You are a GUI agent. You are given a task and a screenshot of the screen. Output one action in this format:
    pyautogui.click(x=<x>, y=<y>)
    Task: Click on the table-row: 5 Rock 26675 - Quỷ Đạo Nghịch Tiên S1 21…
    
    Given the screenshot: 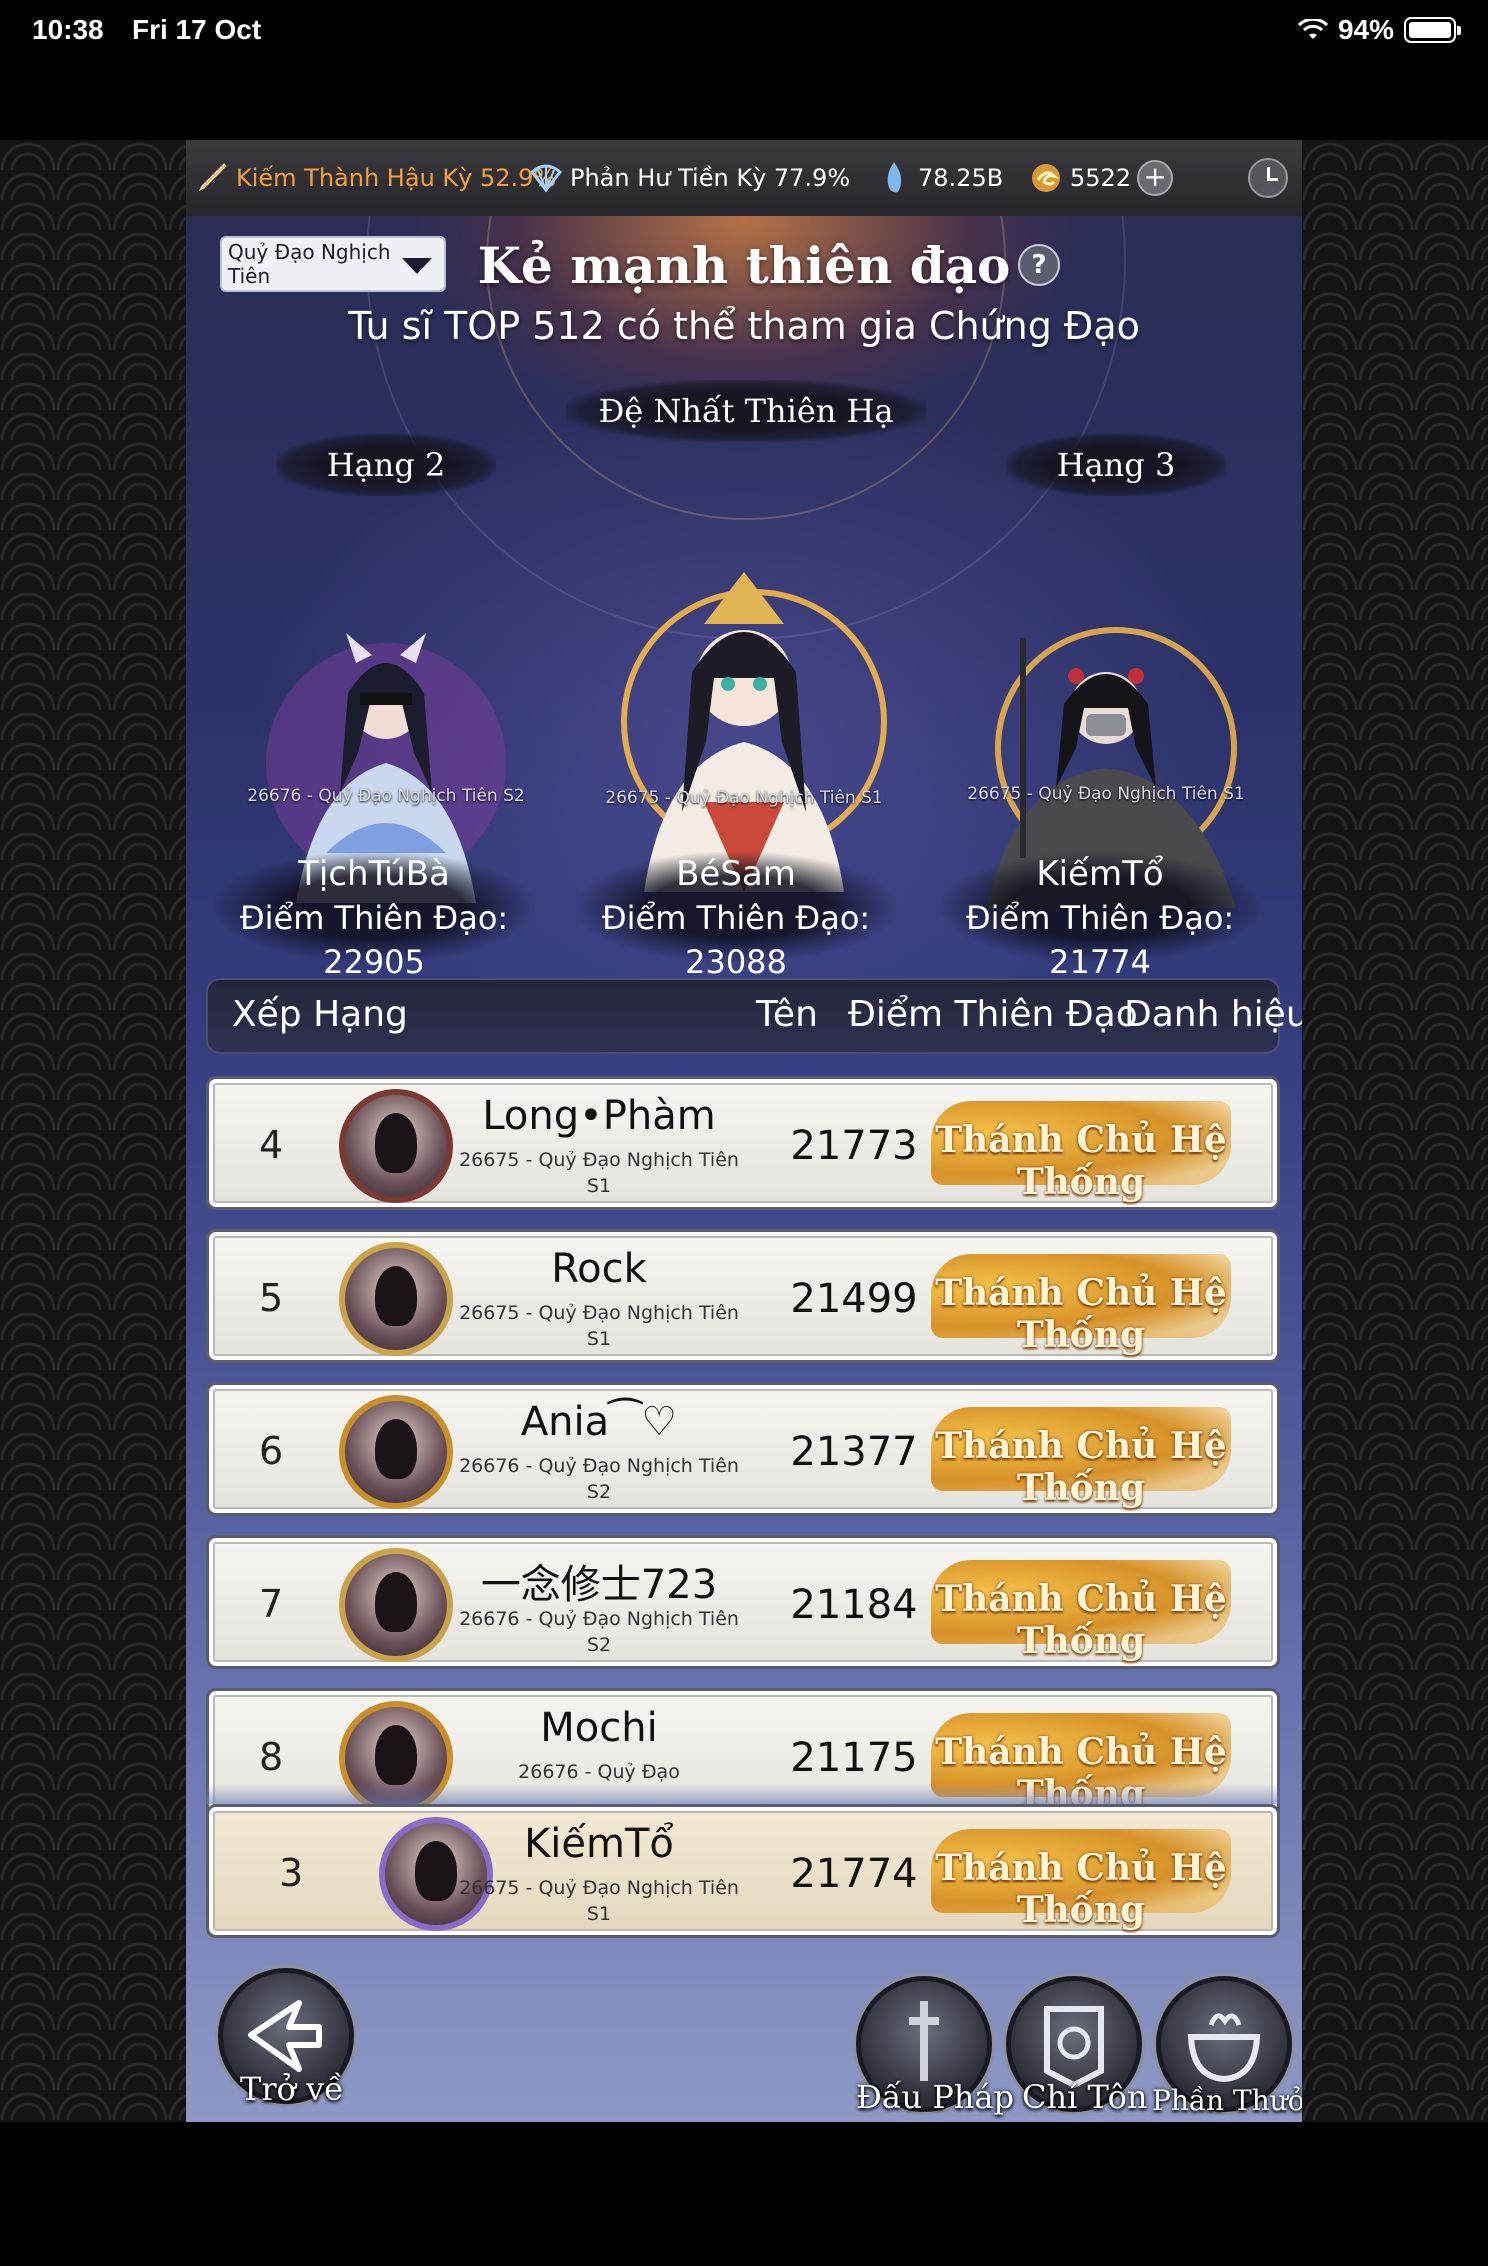 What is the action you would take?
    pyautogui.click(x=743, y=1296)
    